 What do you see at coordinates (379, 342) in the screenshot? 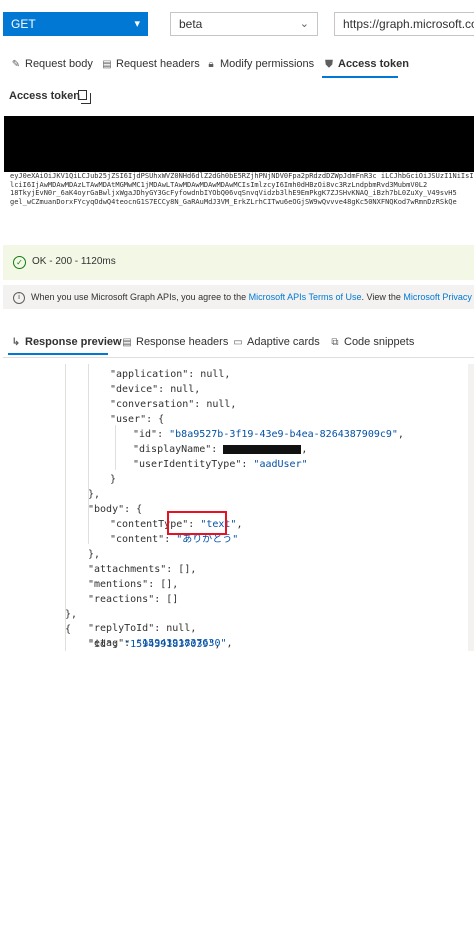
I see `tab-label: Code snippets` at bounding box center [379, 342].